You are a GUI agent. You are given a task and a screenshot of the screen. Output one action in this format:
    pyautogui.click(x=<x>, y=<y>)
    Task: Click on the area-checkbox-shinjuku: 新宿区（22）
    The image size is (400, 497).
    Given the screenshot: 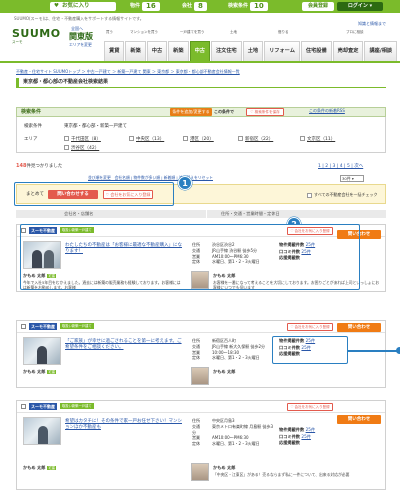 What is the action you would take?
    pyautogui.click(x=255, y=139)
    